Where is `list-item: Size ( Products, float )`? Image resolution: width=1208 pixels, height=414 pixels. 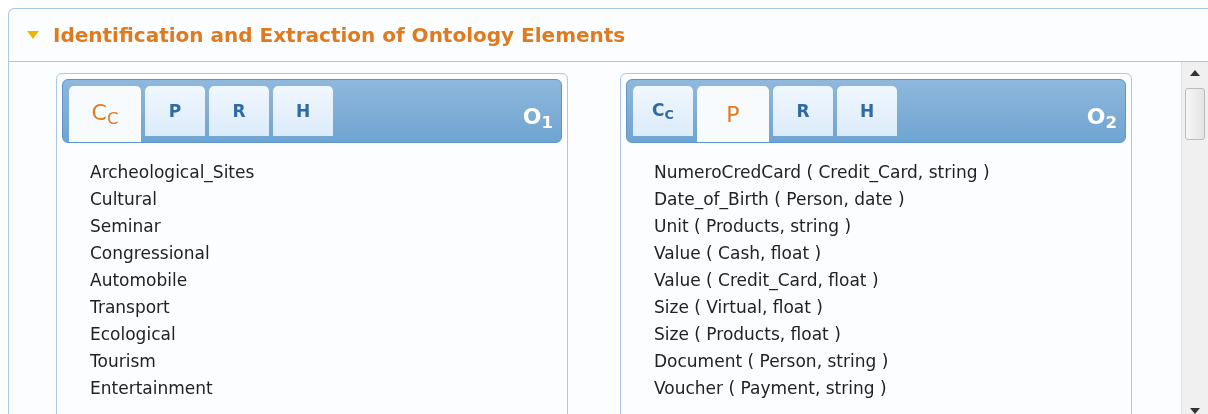 list-item: Size ( Products, float ) is located at coordinates (890, 334).